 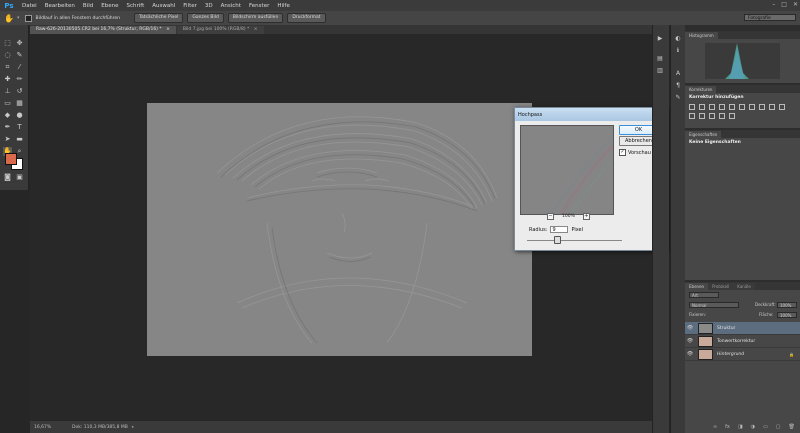 I want to click on menu-ansicht: Ansicht, so click(x=231, y=6).